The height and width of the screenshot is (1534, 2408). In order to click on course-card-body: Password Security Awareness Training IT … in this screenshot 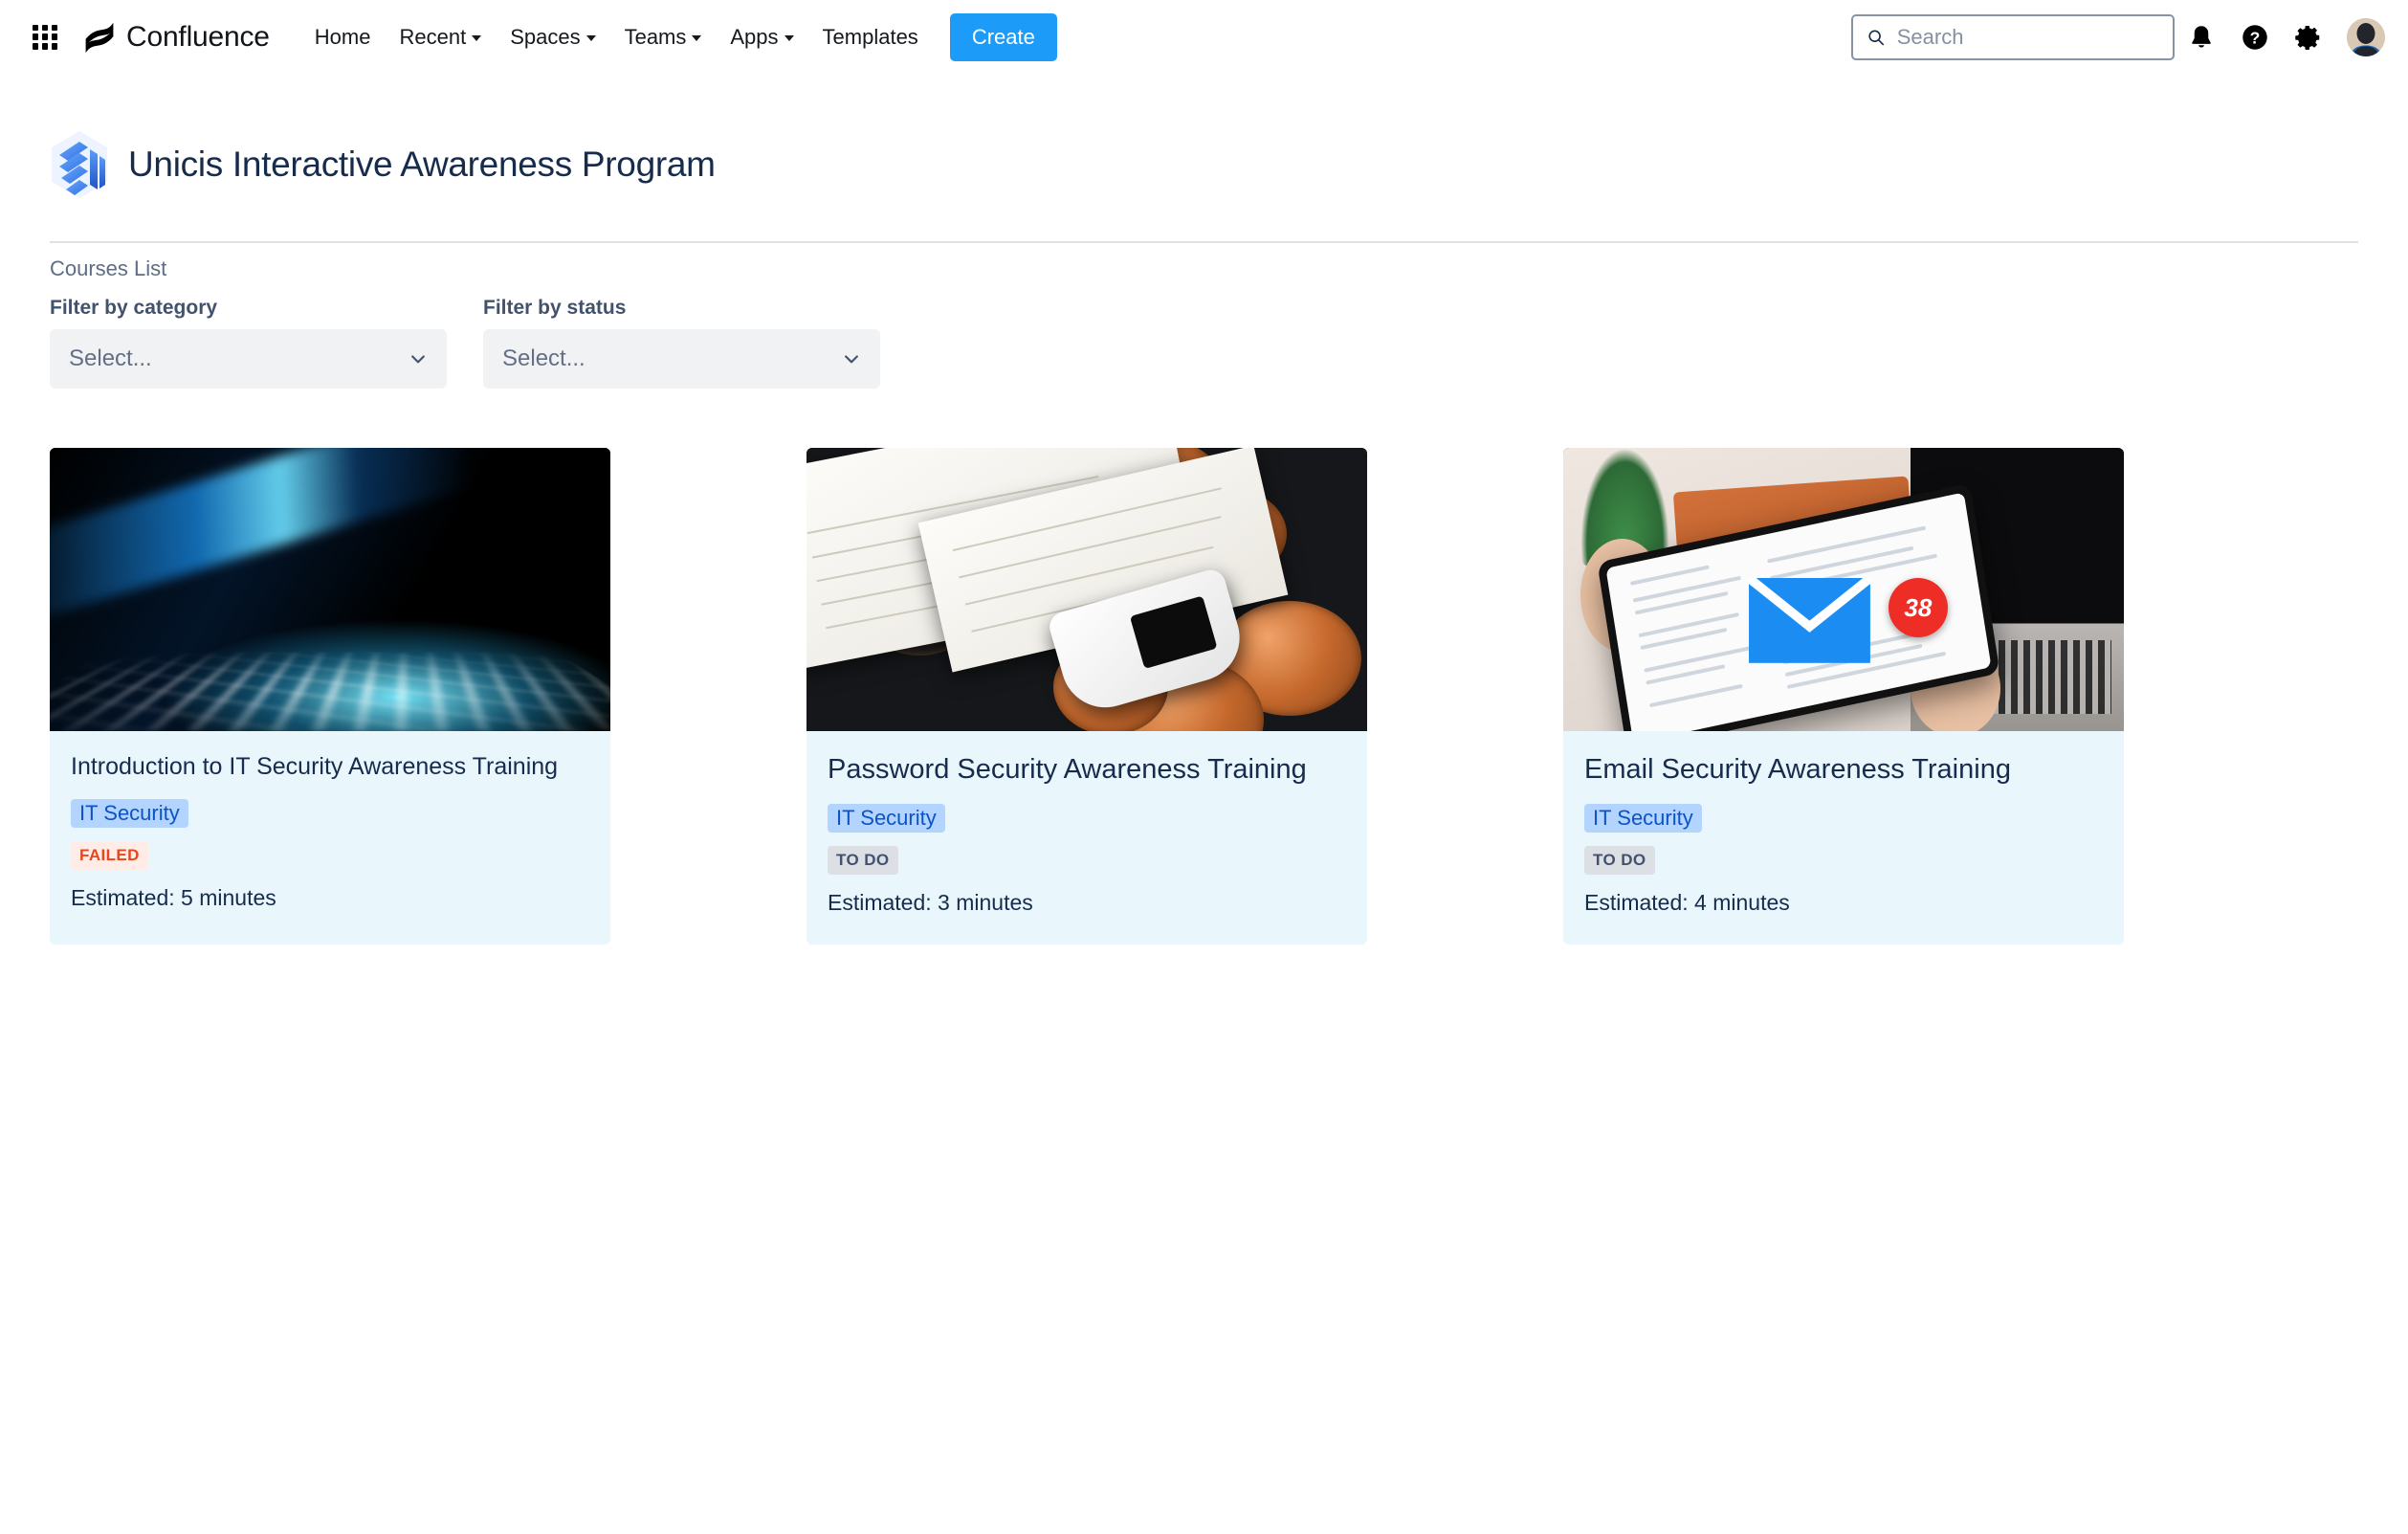, I will do `click(1086, 838)`.